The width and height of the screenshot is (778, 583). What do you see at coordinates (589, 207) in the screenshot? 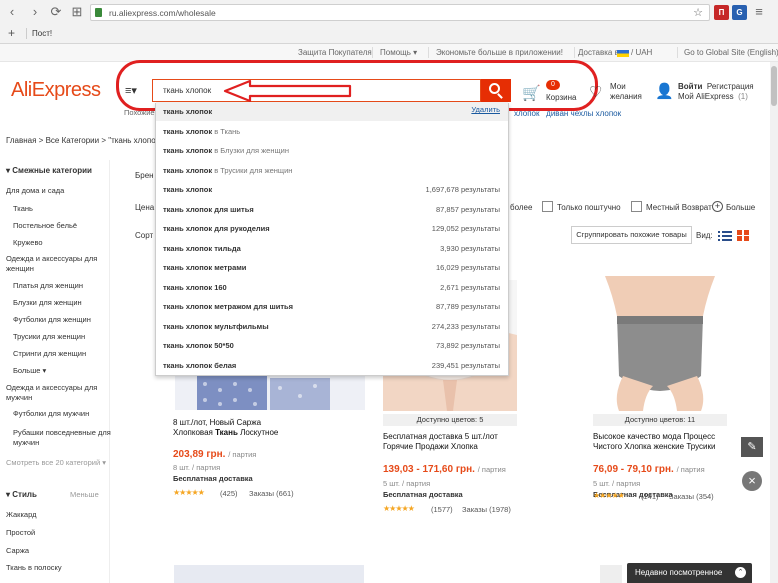
I see `per-piece-label: Только поштучно` at bounding box center [589, 207].